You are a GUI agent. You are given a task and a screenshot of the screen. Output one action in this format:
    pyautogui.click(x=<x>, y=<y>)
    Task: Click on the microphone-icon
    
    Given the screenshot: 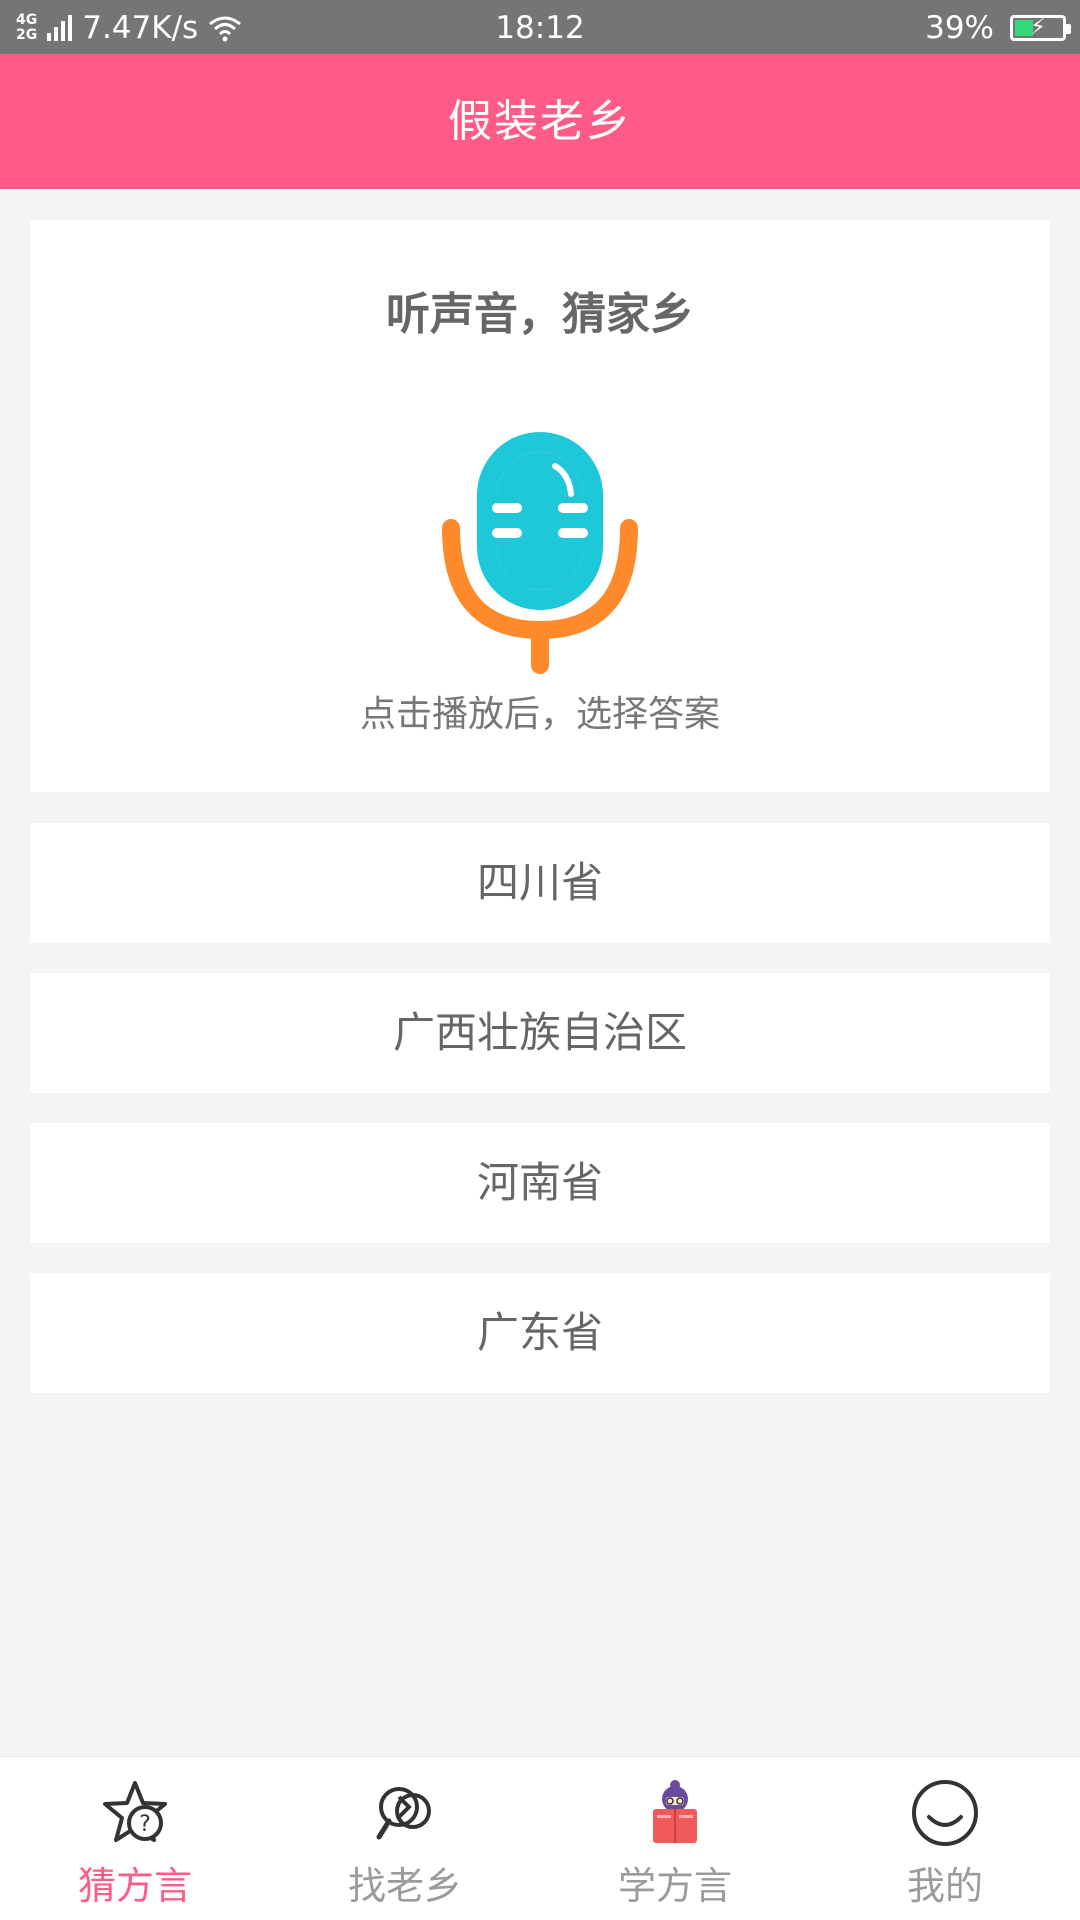 What is the action you would take?
    pyautogui.click(x=540, y=553)
    